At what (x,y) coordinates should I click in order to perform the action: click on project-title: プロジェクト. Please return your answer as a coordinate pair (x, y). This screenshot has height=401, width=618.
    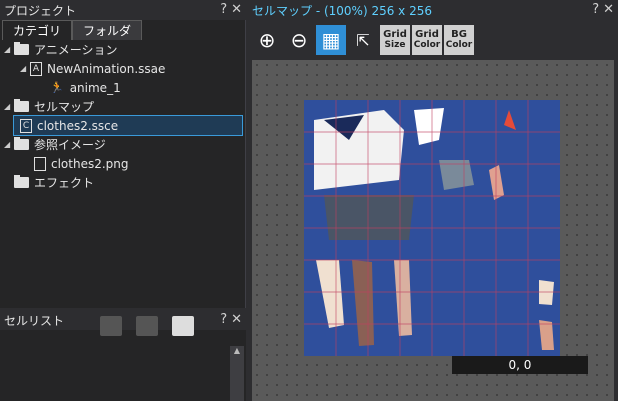
    Looking at the image, I should click on (40, 10).